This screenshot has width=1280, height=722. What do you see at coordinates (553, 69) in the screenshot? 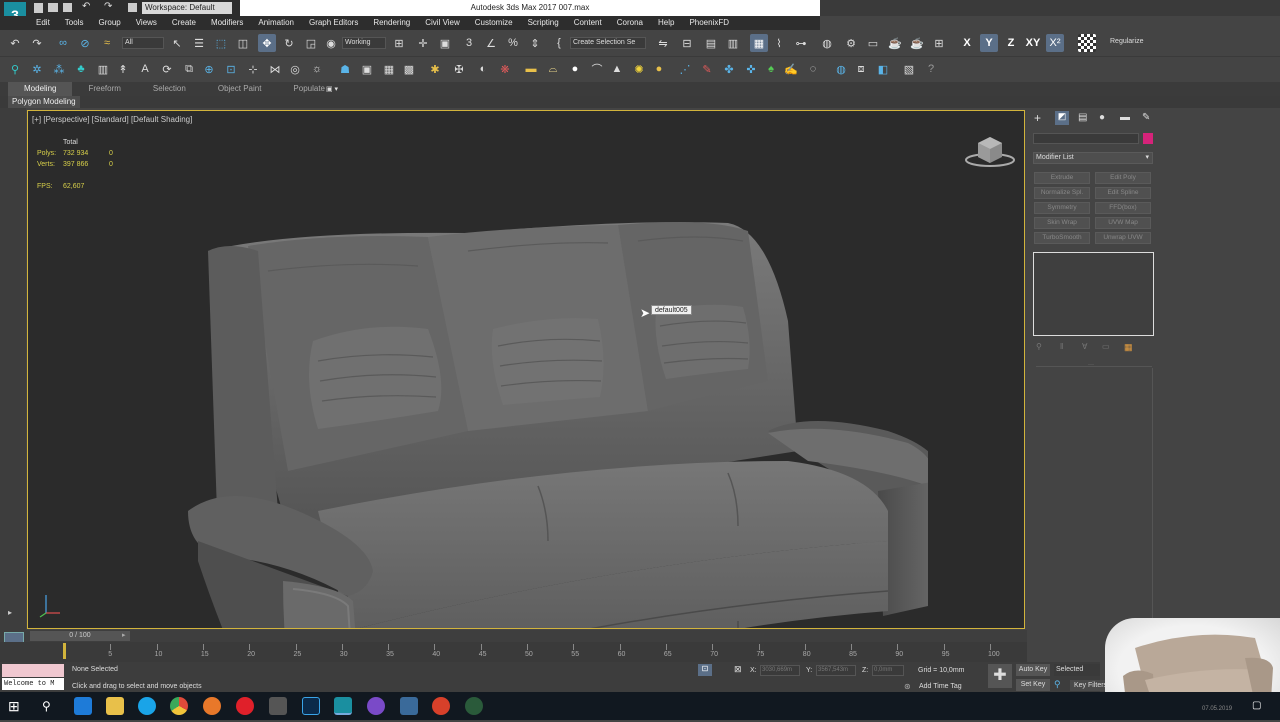
I see `dome-icon: ⌓` at bounding box center [553, 69].